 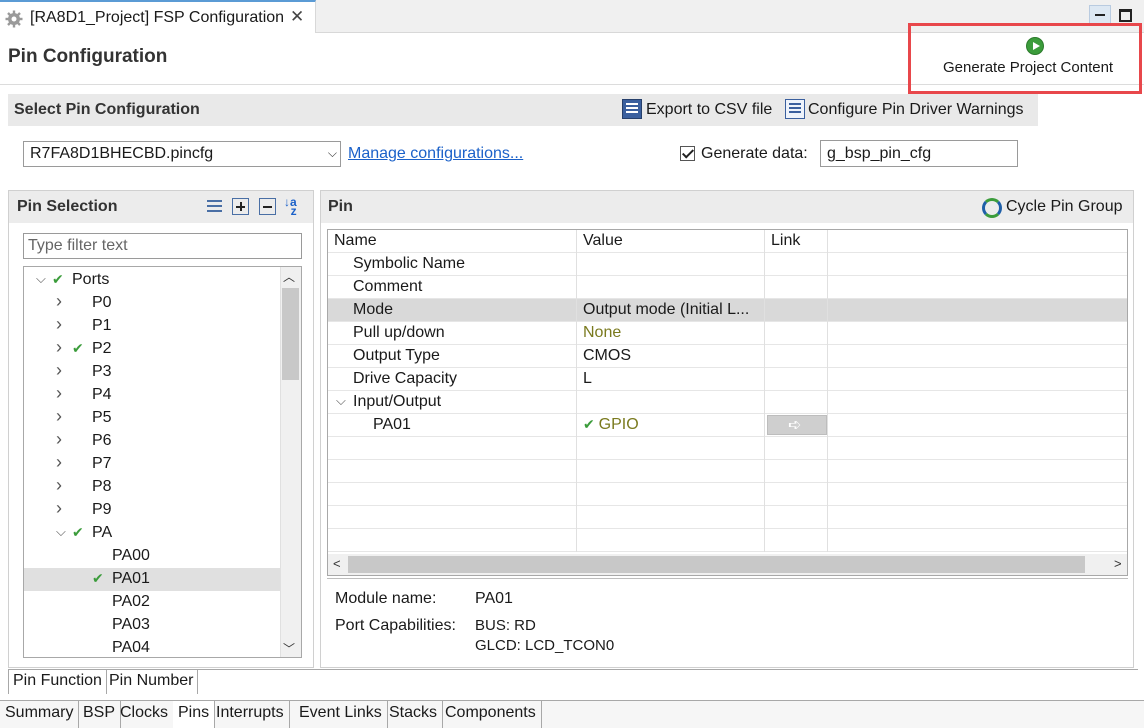 What do you see at coordinates (396, 355) in the screenshot?
I see `property-name-text: Output Type` at bounding box center [396, 355].